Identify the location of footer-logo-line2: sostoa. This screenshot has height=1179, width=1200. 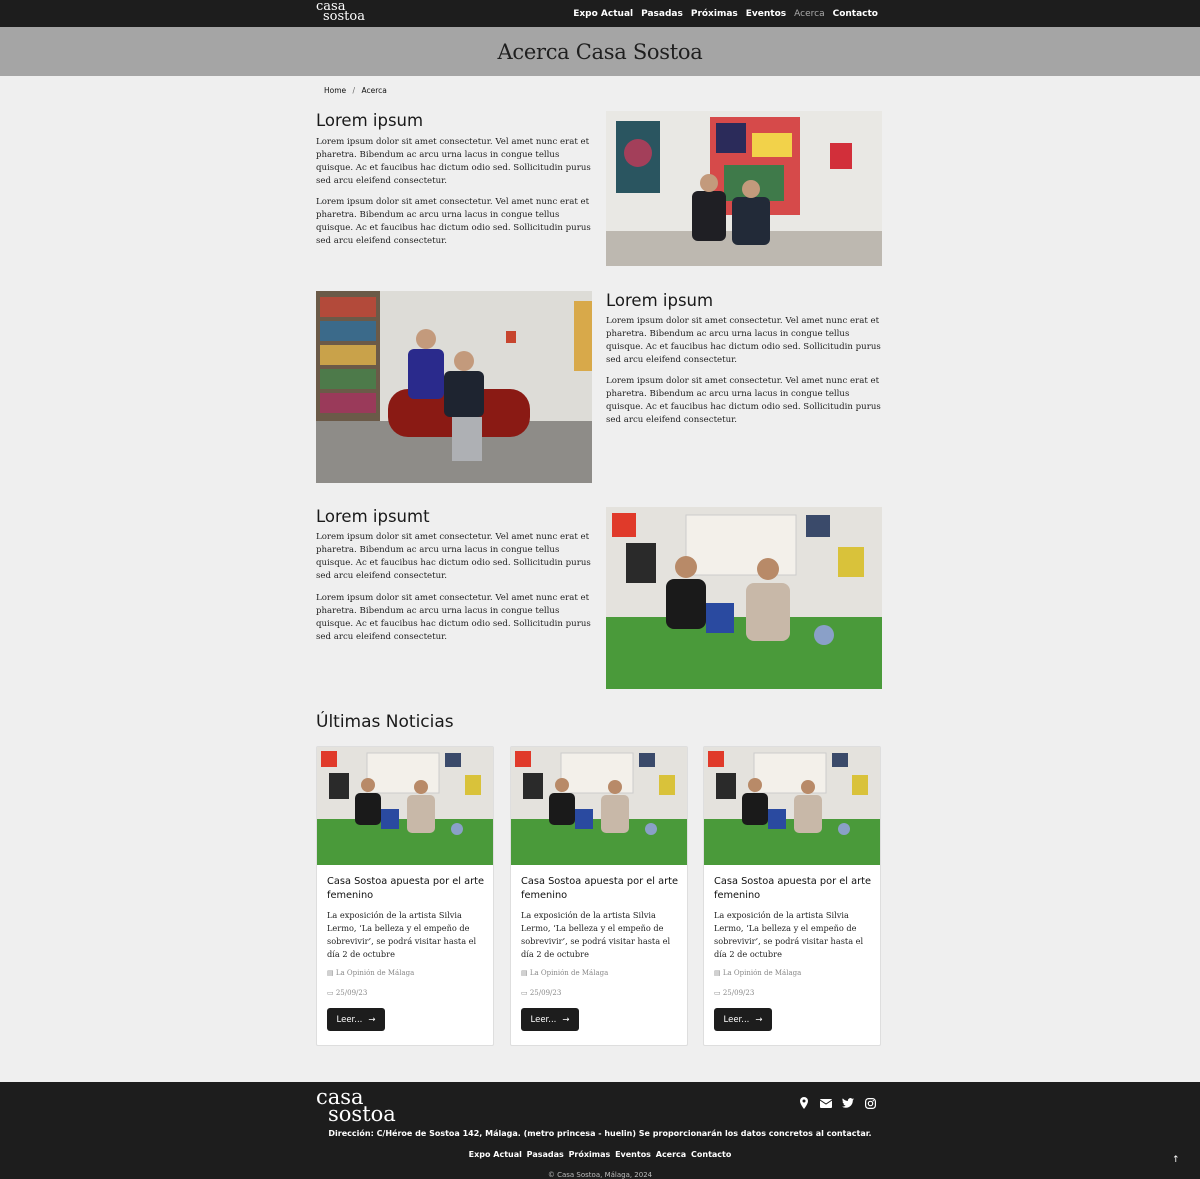
(362, 1114).